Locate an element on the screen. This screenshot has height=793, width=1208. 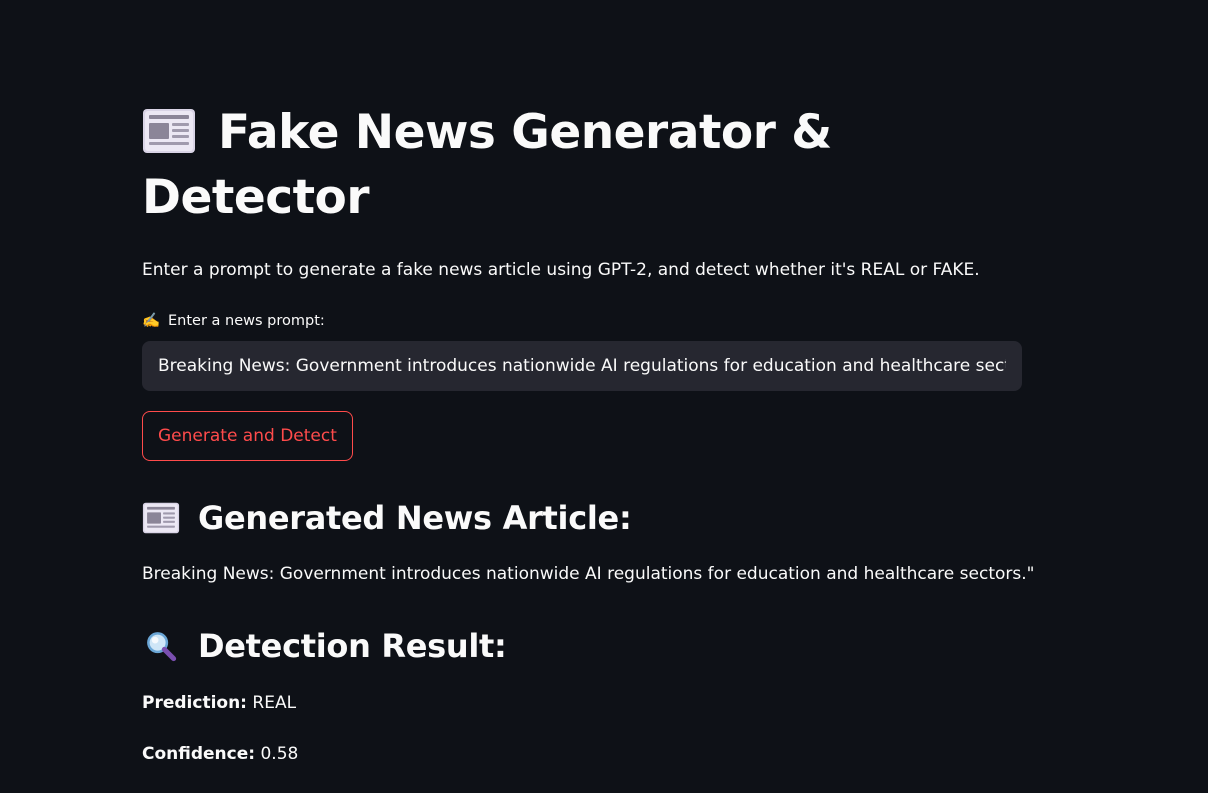
writing-hand-icon: ✍️ is located at coordinates (151, 321).